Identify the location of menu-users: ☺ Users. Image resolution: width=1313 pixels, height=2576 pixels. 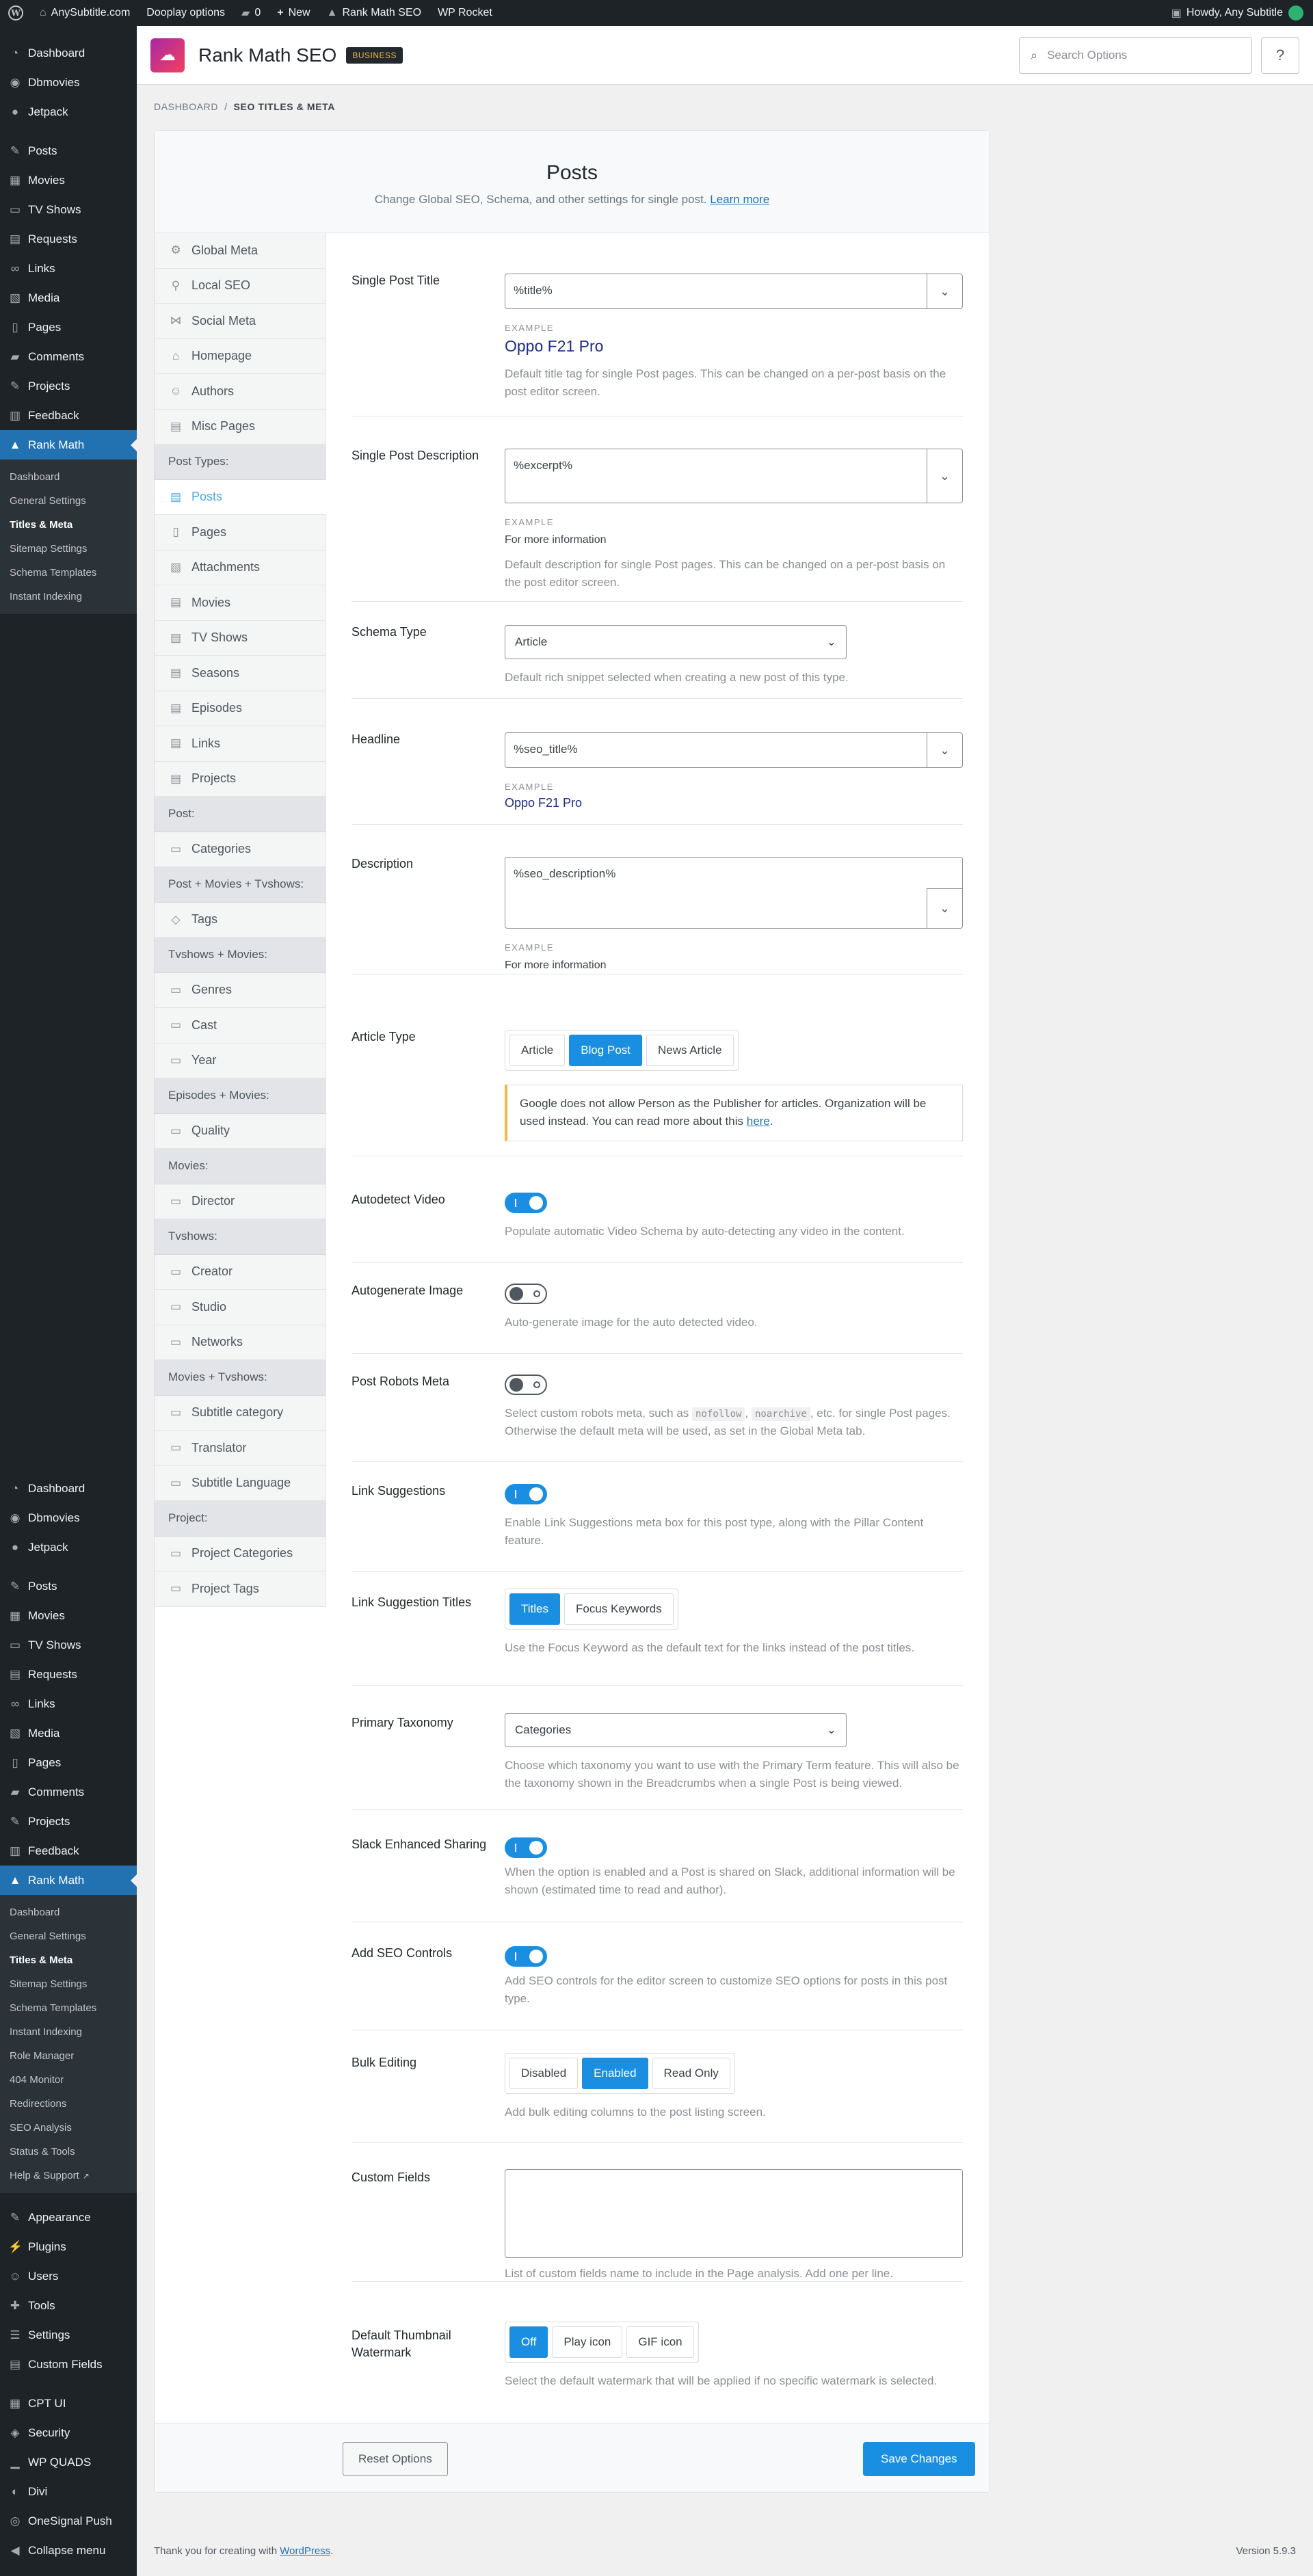
(68, 2276).